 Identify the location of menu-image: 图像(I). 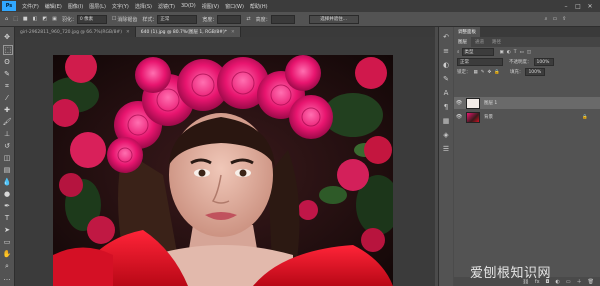
(75, 6).